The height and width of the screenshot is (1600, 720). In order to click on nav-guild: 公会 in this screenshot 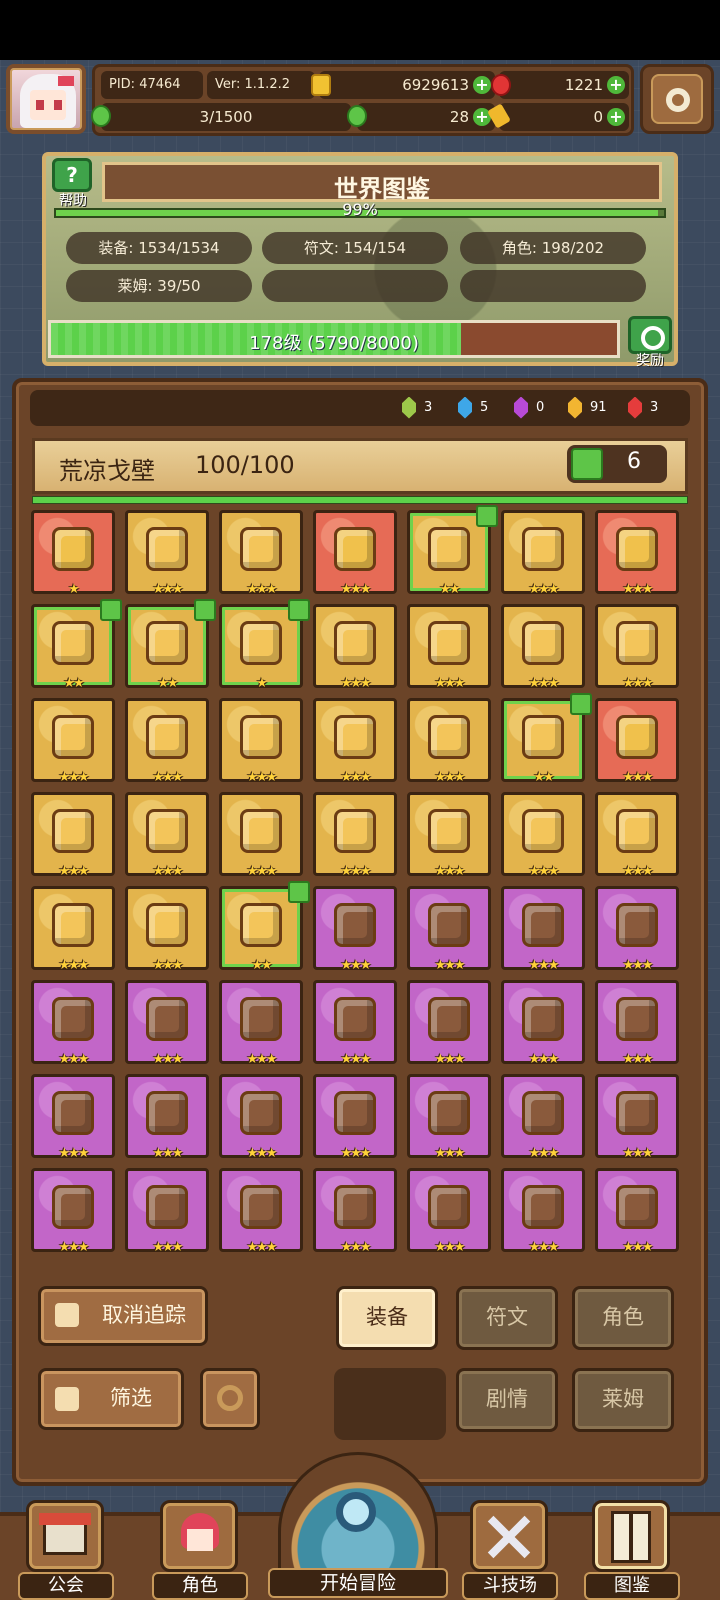, I will do `click(66, 1550)`.